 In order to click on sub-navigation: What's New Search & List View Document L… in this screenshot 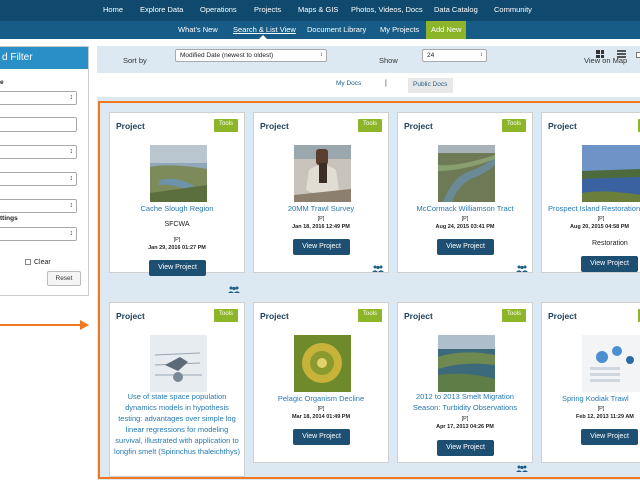, I will do `click(320, 30)`.